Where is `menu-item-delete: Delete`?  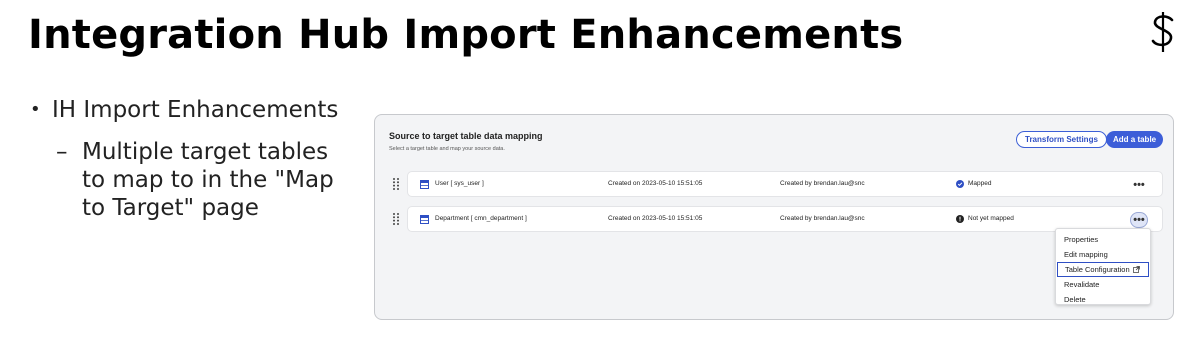 menu-item-delete: Delete is located at coordinates (1103, 299).